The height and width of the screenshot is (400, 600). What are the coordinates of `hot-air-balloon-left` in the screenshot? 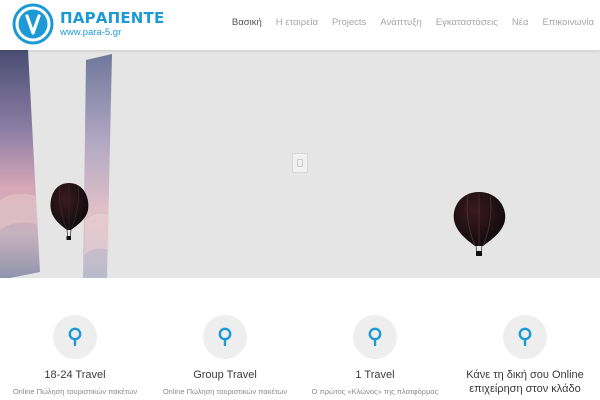 It's located at (69, 211).